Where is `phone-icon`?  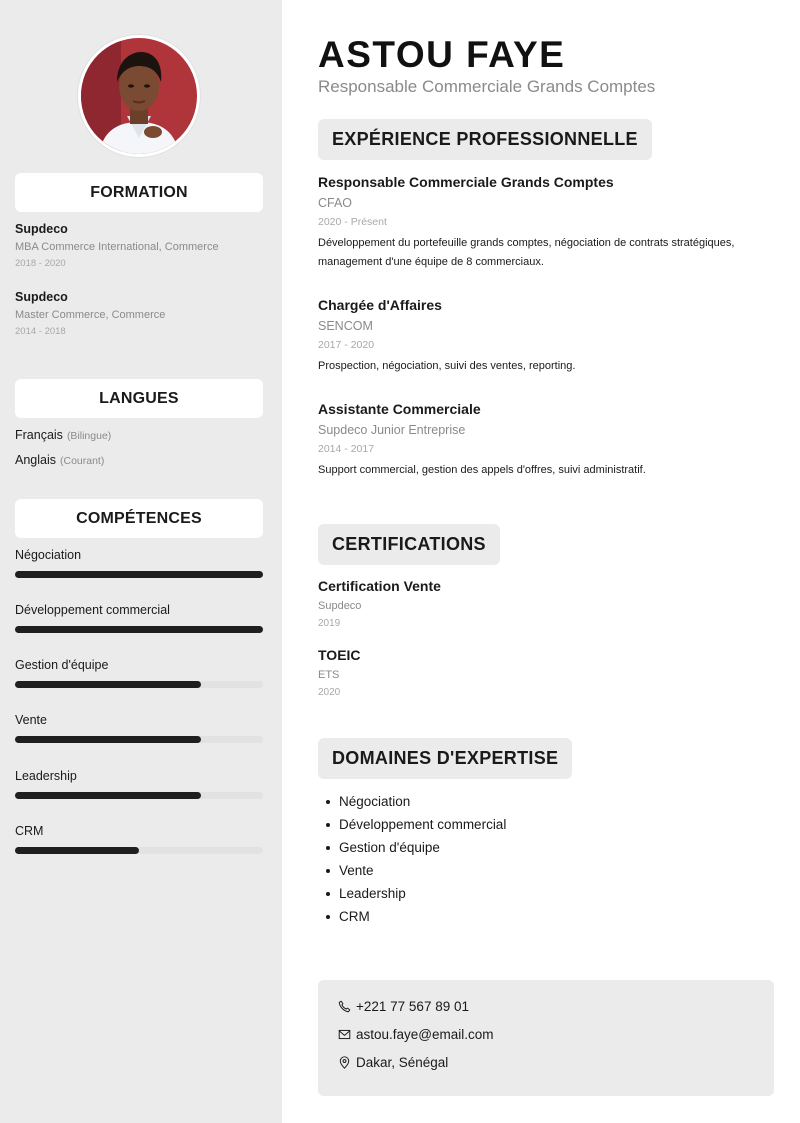
phone-icon is located at coordinates (344, 1006).